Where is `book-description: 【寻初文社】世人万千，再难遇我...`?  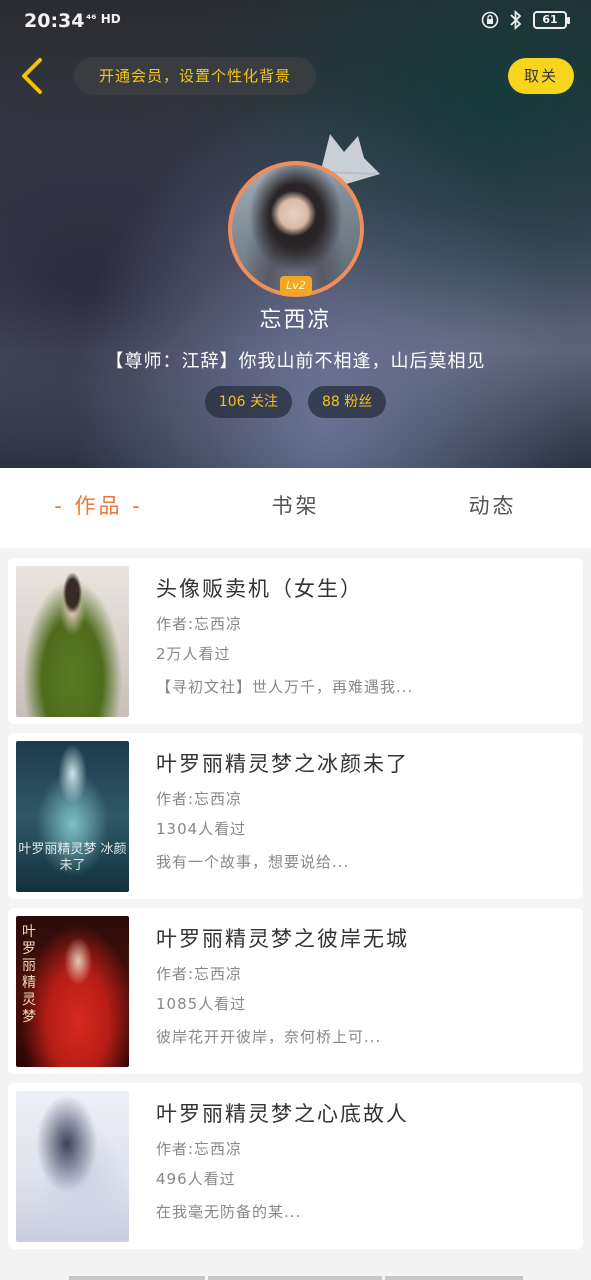
book-description: 【寻初文社】世人万千，再难遇我... is located at coordinates (285, 687).